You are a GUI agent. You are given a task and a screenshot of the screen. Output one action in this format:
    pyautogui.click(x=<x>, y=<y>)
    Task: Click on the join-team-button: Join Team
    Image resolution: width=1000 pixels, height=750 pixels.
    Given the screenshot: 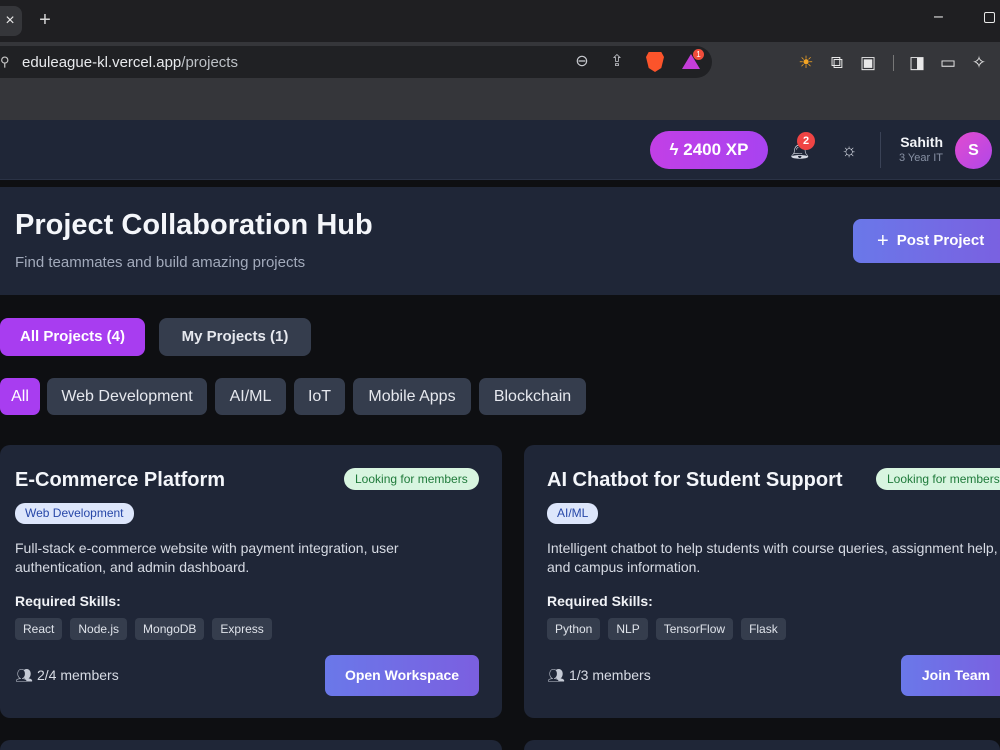 What is the action you would take?
    pyautogui.click(x=950, y=675)
    